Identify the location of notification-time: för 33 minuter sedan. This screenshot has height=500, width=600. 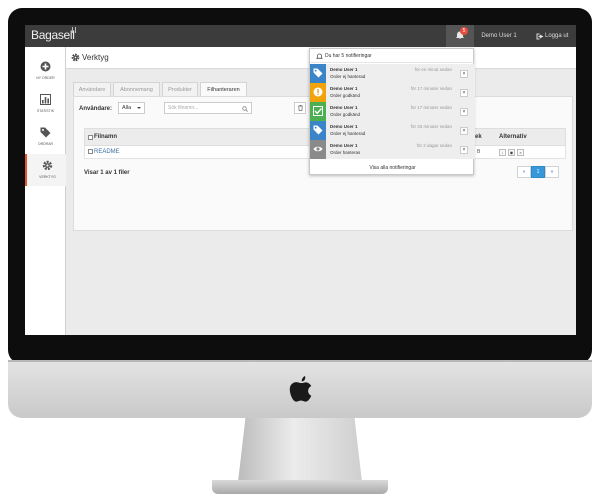
(431, 126).